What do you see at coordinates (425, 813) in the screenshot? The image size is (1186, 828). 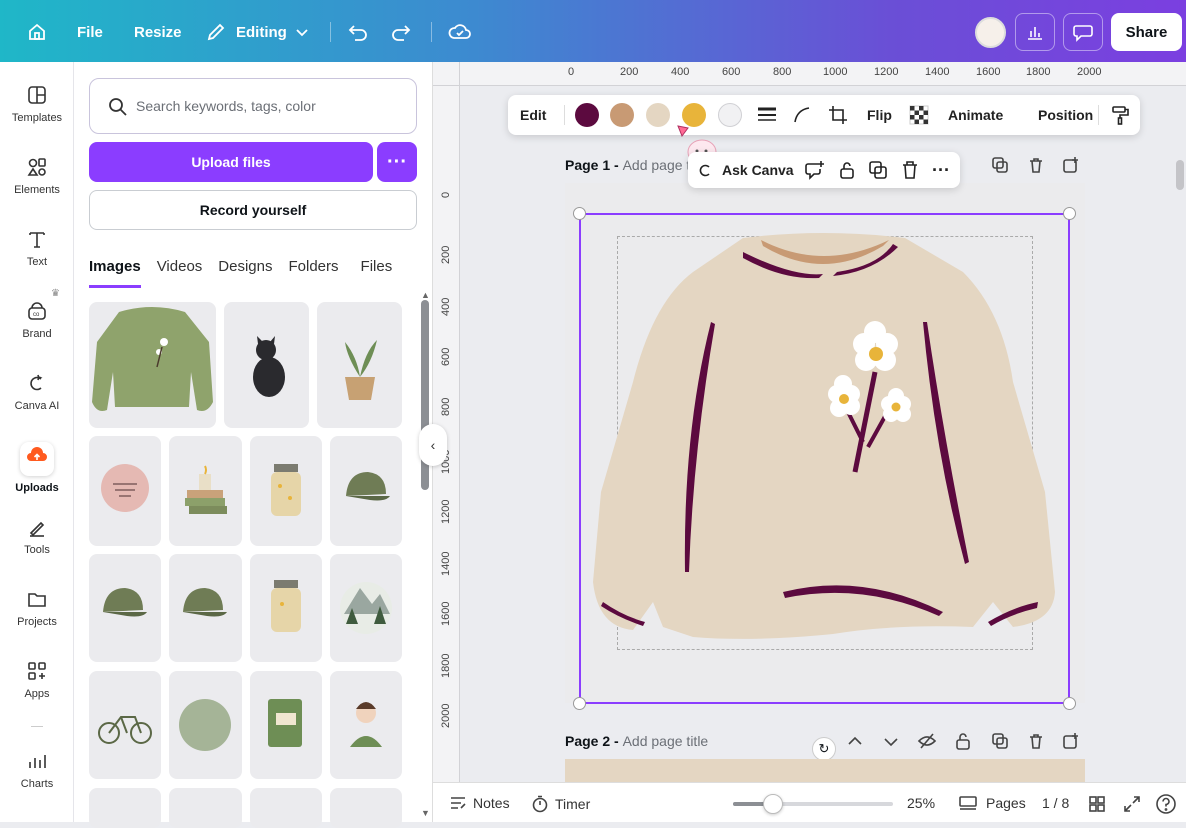 I see `scroll-down-arrow: ▼` at bounding box center [425, 813].